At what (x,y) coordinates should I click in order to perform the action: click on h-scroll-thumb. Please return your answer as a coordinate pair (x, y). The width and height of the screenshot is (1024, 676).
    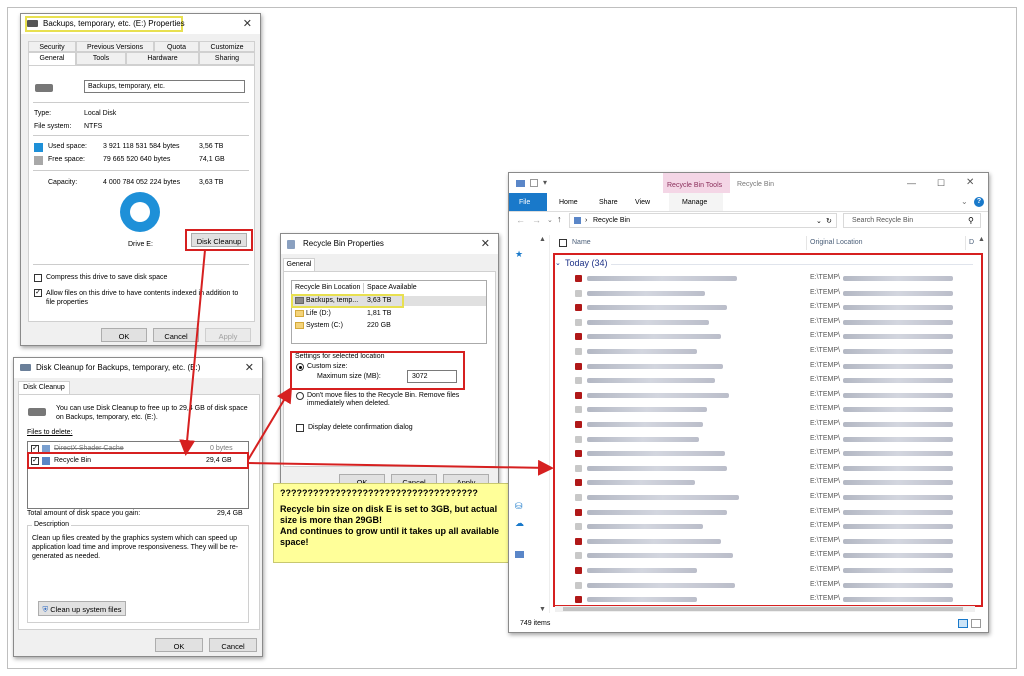
    Looking at the image, I should click on (763, 609).